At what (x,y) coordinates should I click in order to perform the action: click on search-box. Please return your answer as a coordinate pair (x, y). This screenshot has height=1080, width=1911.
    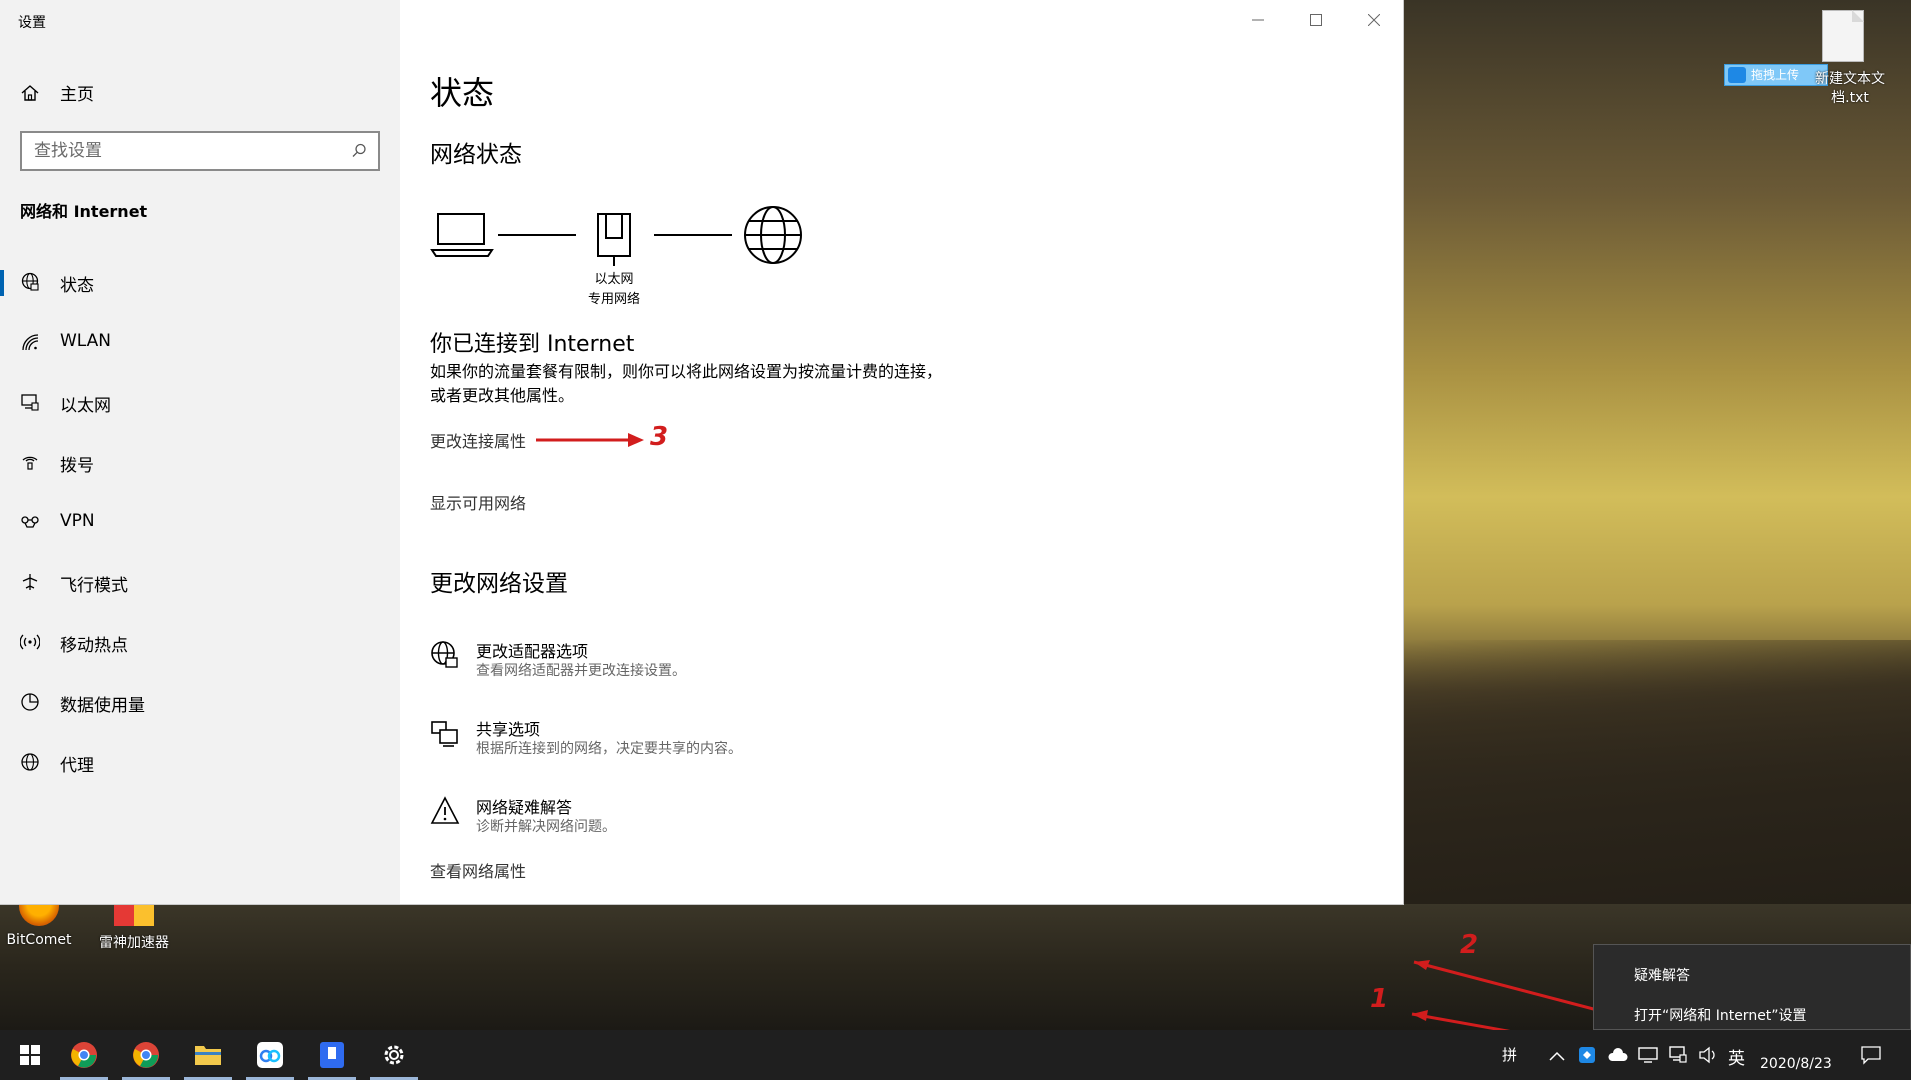
    Looking at the image, I should click on (200, 151).